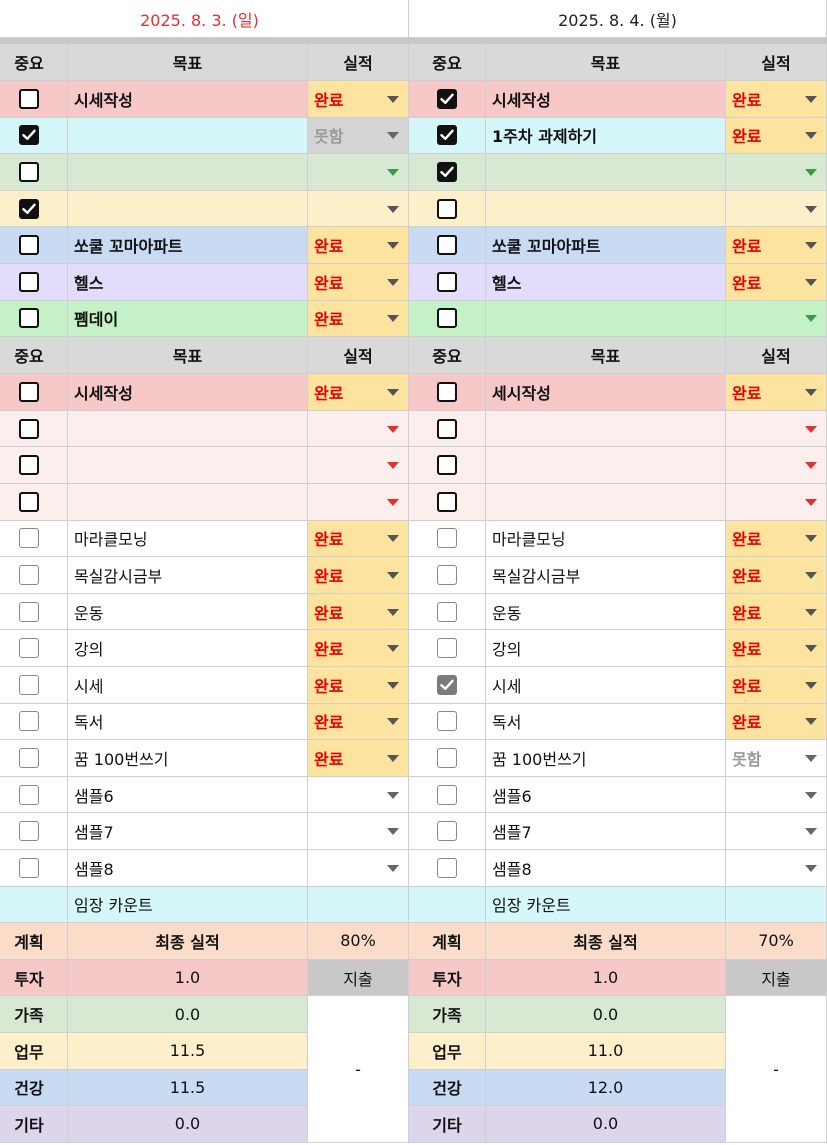 Image resolution: width=827 pixels, height=1145 pixels. Describe the element at coordinates (188, 245) in the screenshot. I see `goal-cell: 쏘쿨 꼬마아파트` at that location.